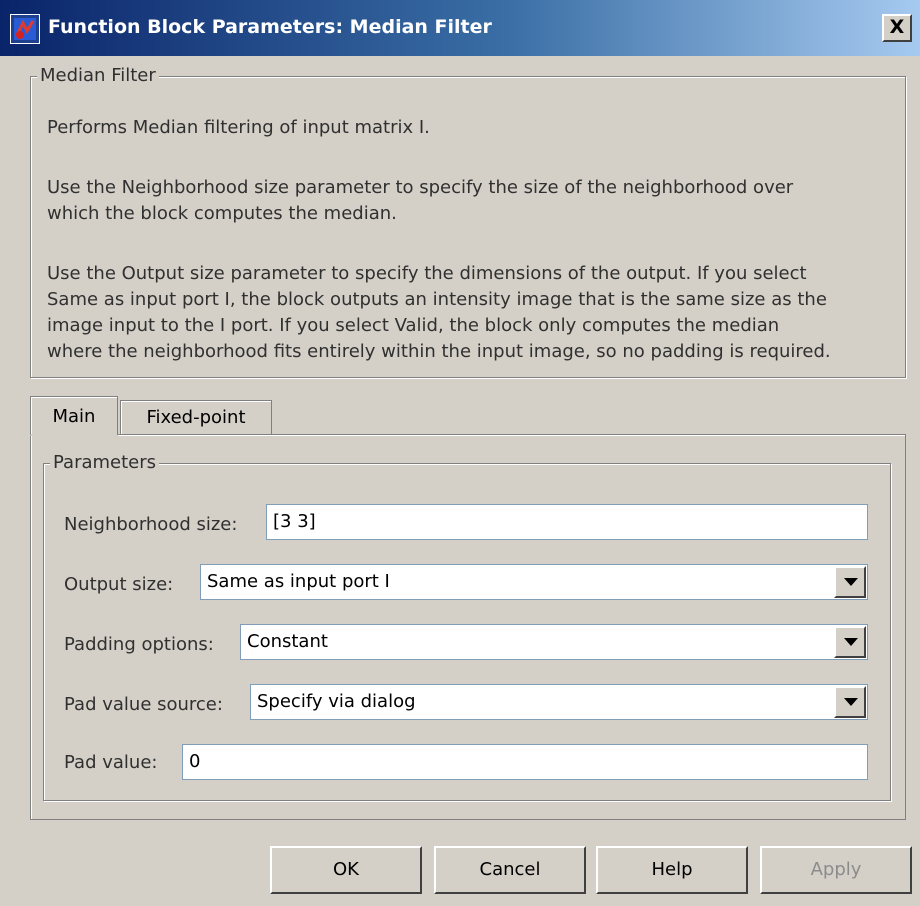 The width and height of the screenshot is (920, 906). I want to click on tab-main: Main, so click(74, 416).